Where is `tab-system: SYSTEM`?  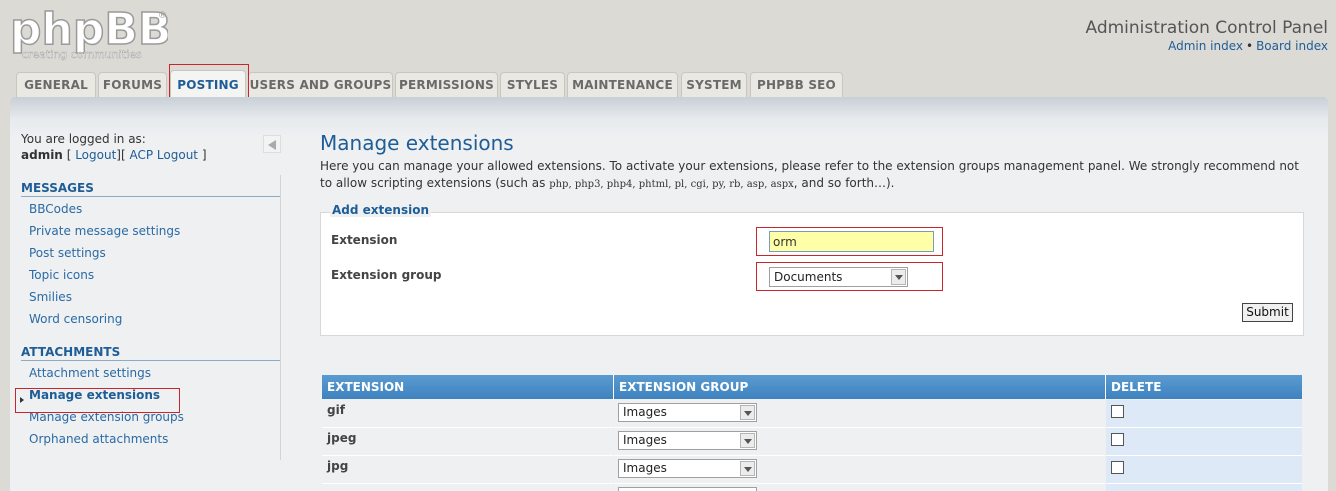 tab-system: SYSTEM is located at coordinates (714, 85).